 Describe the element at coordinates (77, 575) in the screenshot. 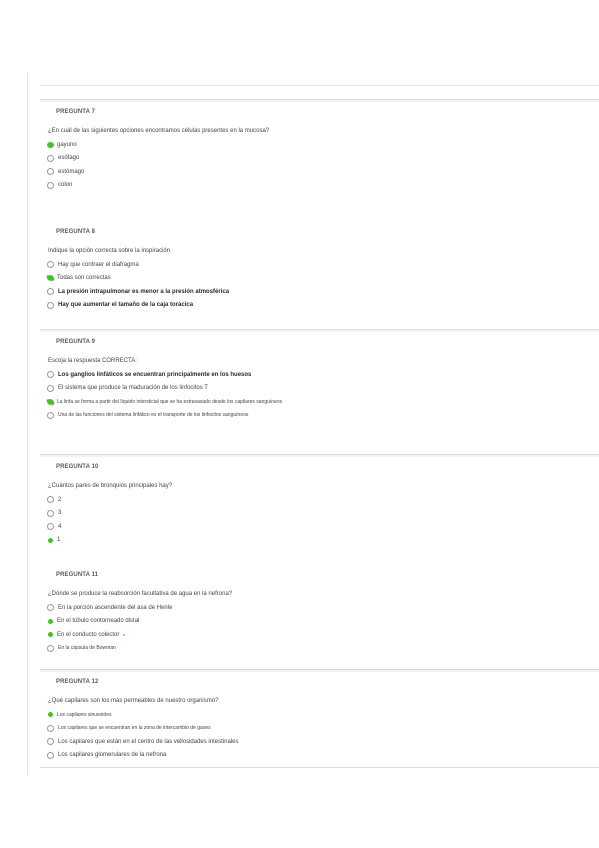

I see `question-title: PREGUNTA 11` at that location.